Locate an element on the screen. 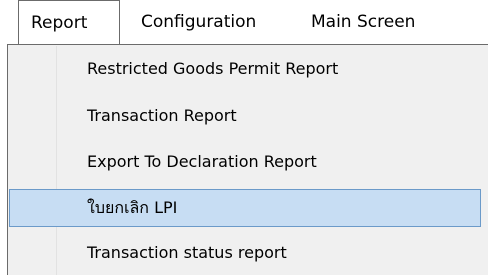 The width and height of the screenshot is (488, 275). menu-item-transaction-status-report: Transaction status report is located at coordinates (248, 253).